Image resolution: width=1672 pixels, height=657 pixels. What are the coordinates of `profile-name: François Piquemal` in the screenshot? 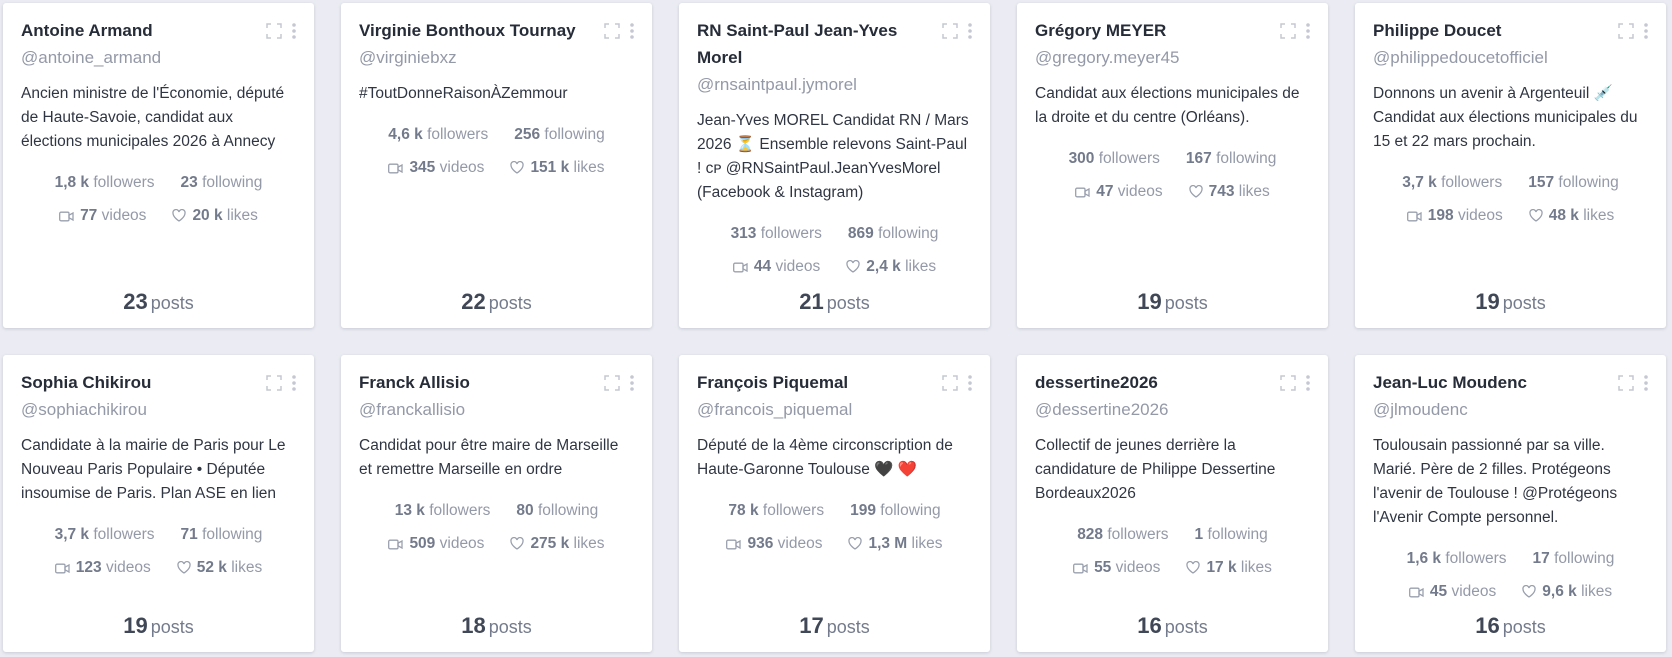 It's located at (810, 382).